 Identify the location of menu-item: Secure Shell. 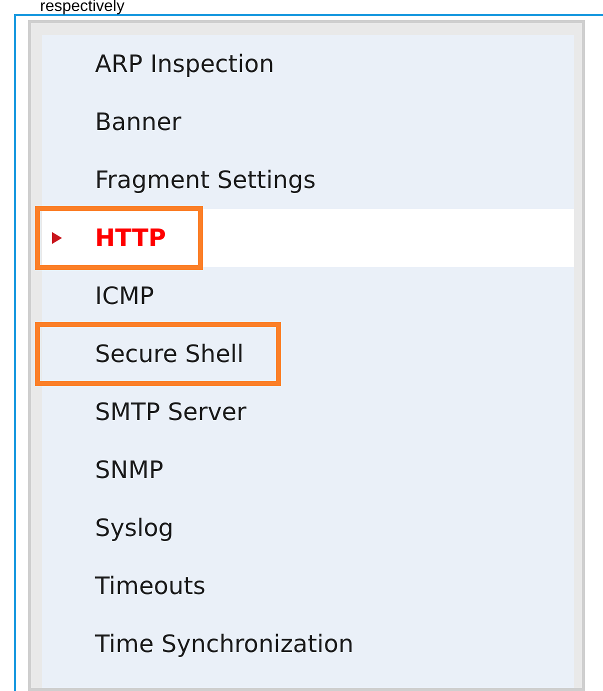
(308, 354).